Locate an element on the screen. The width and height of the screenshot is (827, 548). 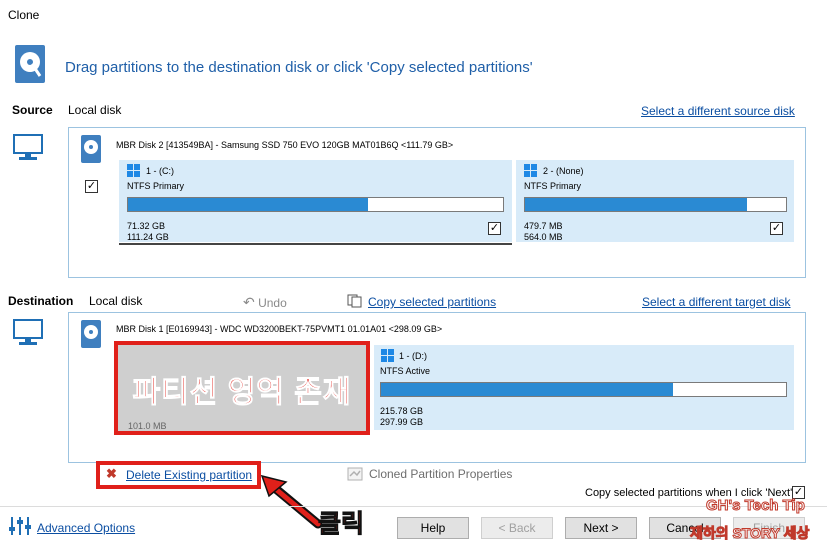
select-target-disk-link: Select a different target disk is located at coordinates (716, 302).